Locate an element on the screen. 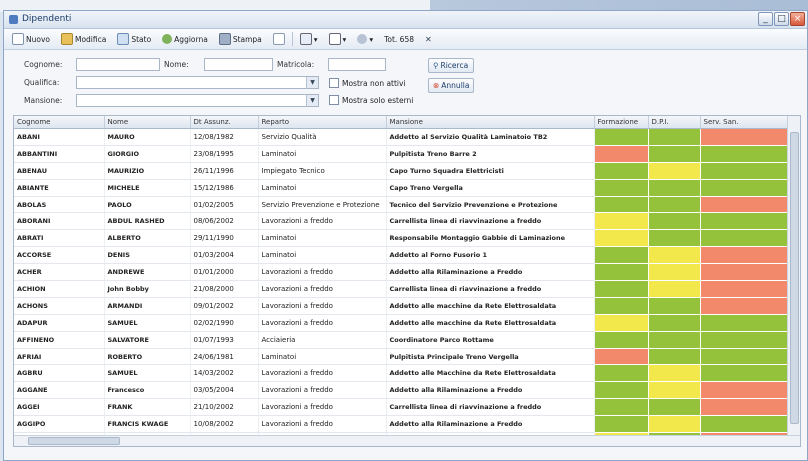 The height and width of the screenshot is (461, 808). cell-data: 23/08/1995 is located at coordinates (224, 154).